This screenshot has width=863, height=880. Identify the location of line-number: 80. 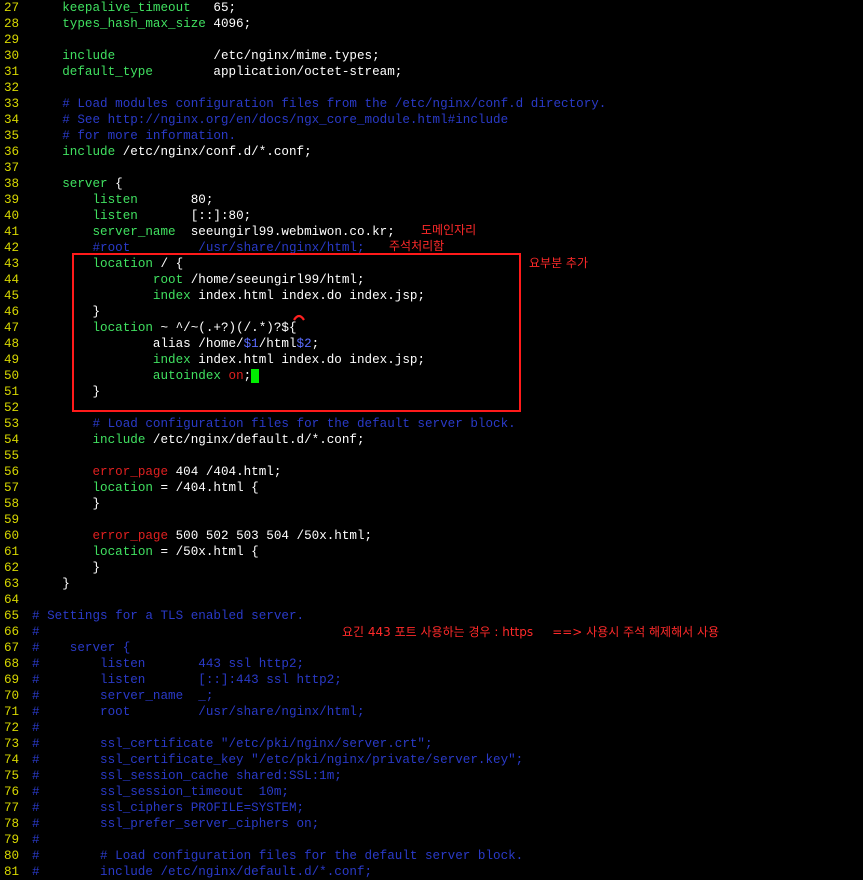
(12, 856).